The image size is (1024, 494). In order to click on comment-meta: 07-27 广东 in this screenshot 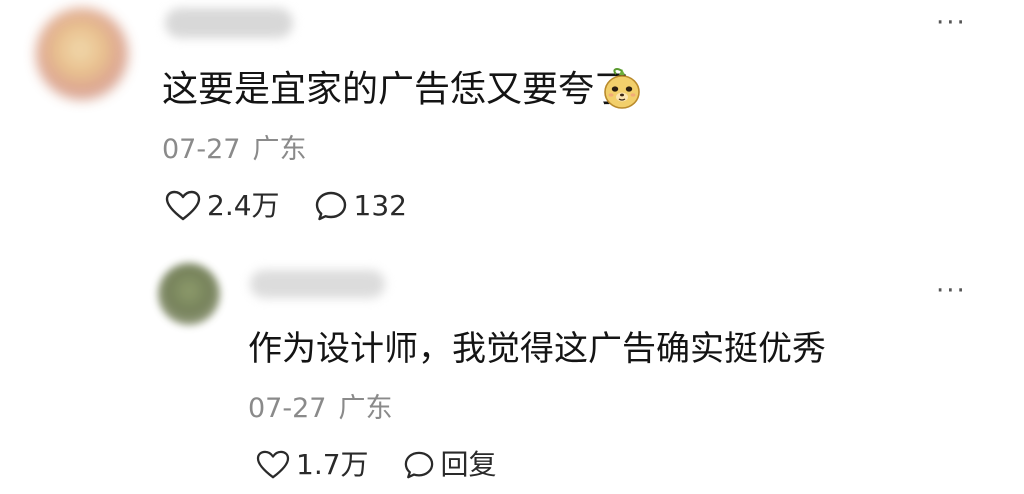, I will do `click(240, 150)`.